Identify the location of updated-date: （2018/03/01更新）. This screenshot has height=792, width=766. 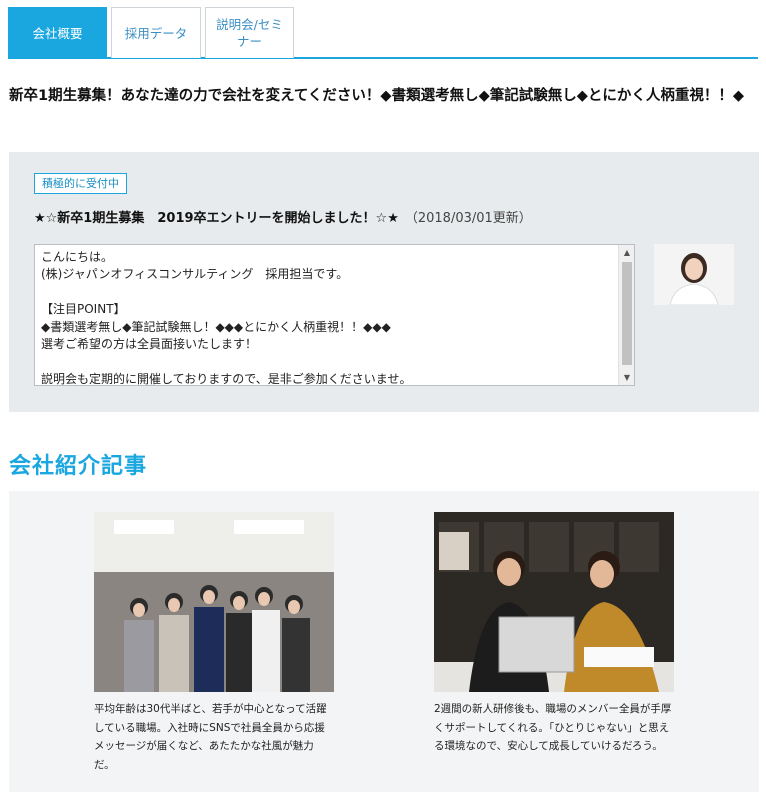
(468, 218).